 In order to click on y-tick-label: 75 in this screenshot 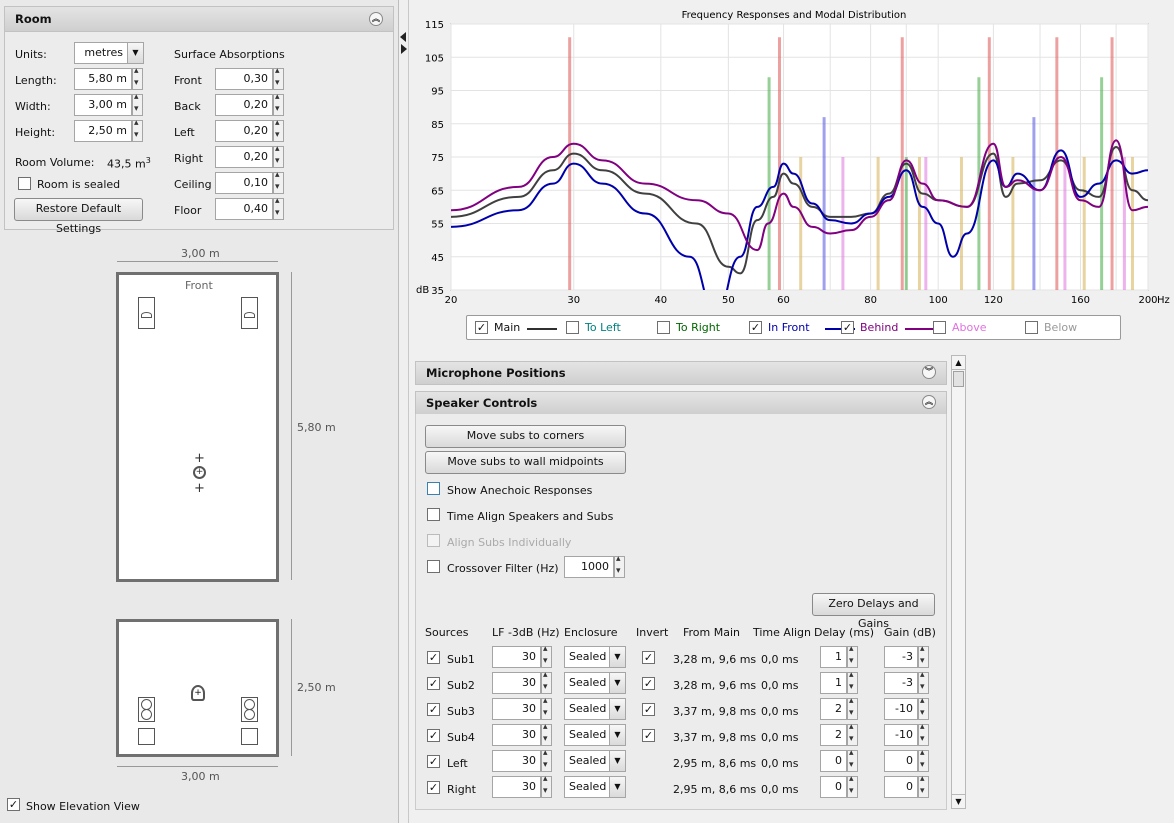, I will do `click(437, 158)`.